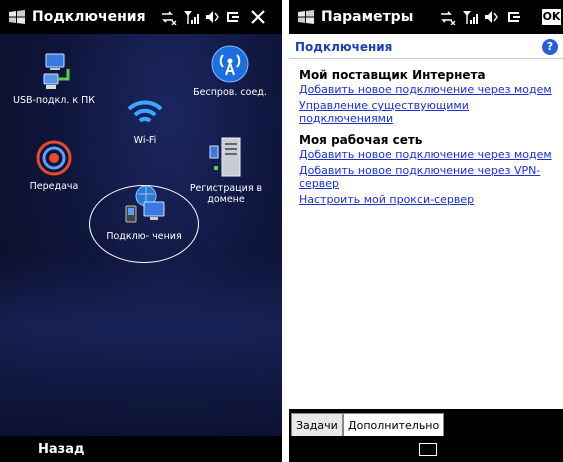 The height and width of the screenshot is (462, 563). What do you see at coordinates (551, 17) in the screenshot?
I see `ok-button: OK` at bounding box center [551, 17].